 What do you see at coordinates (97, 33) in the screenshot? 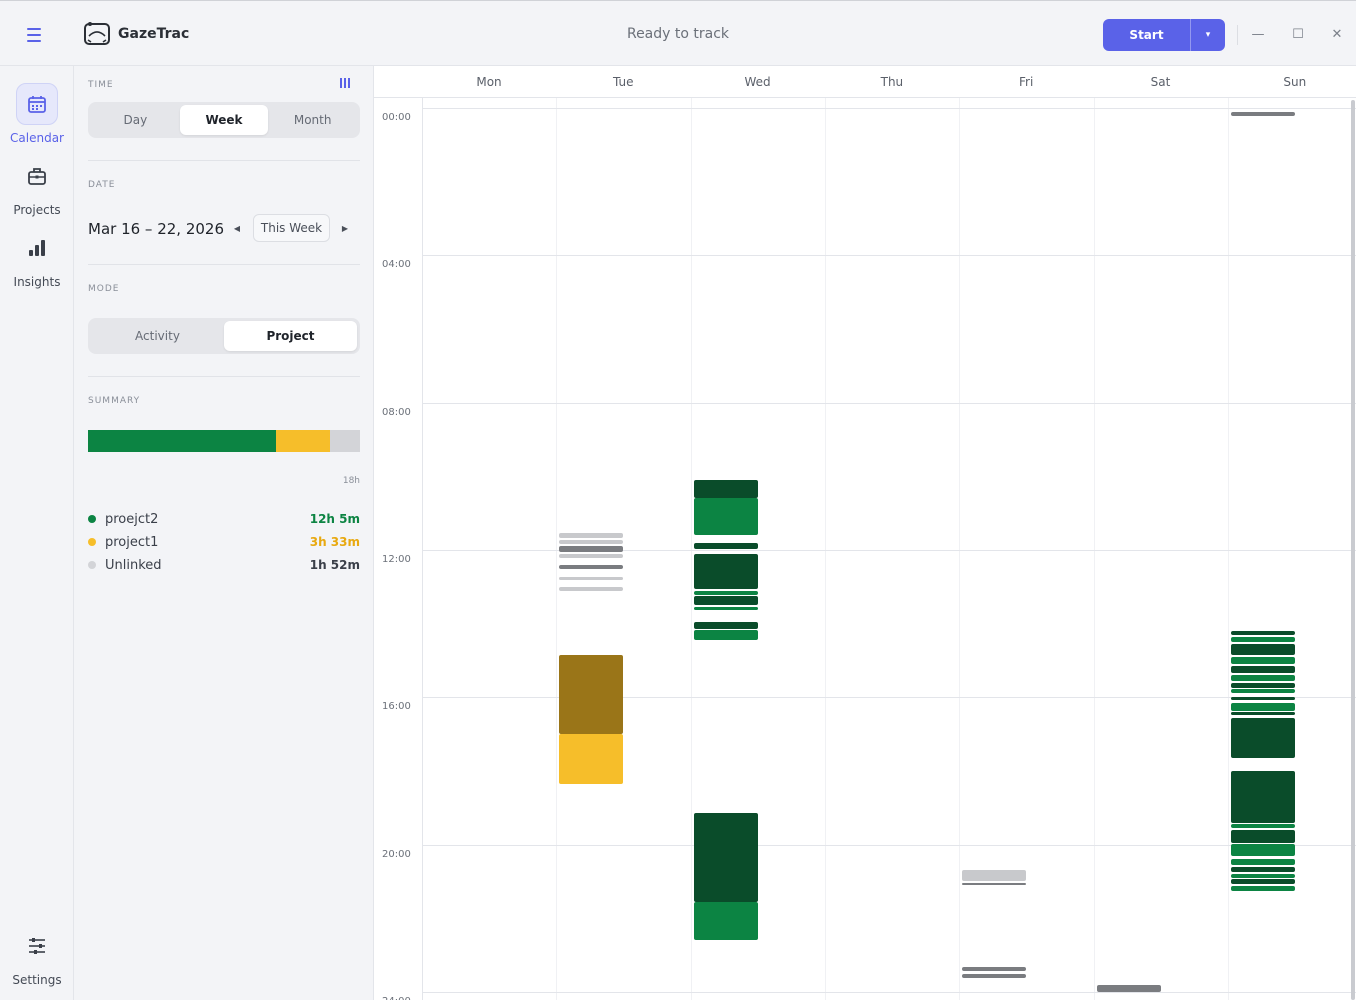
I see `app-logo-icon` at bounding box center [97, 33].